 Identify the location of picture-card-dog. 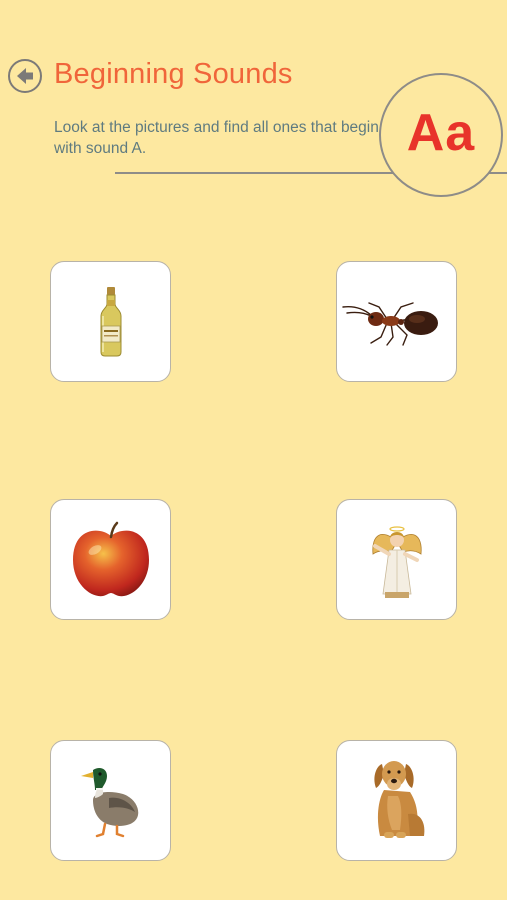
(396, 800).